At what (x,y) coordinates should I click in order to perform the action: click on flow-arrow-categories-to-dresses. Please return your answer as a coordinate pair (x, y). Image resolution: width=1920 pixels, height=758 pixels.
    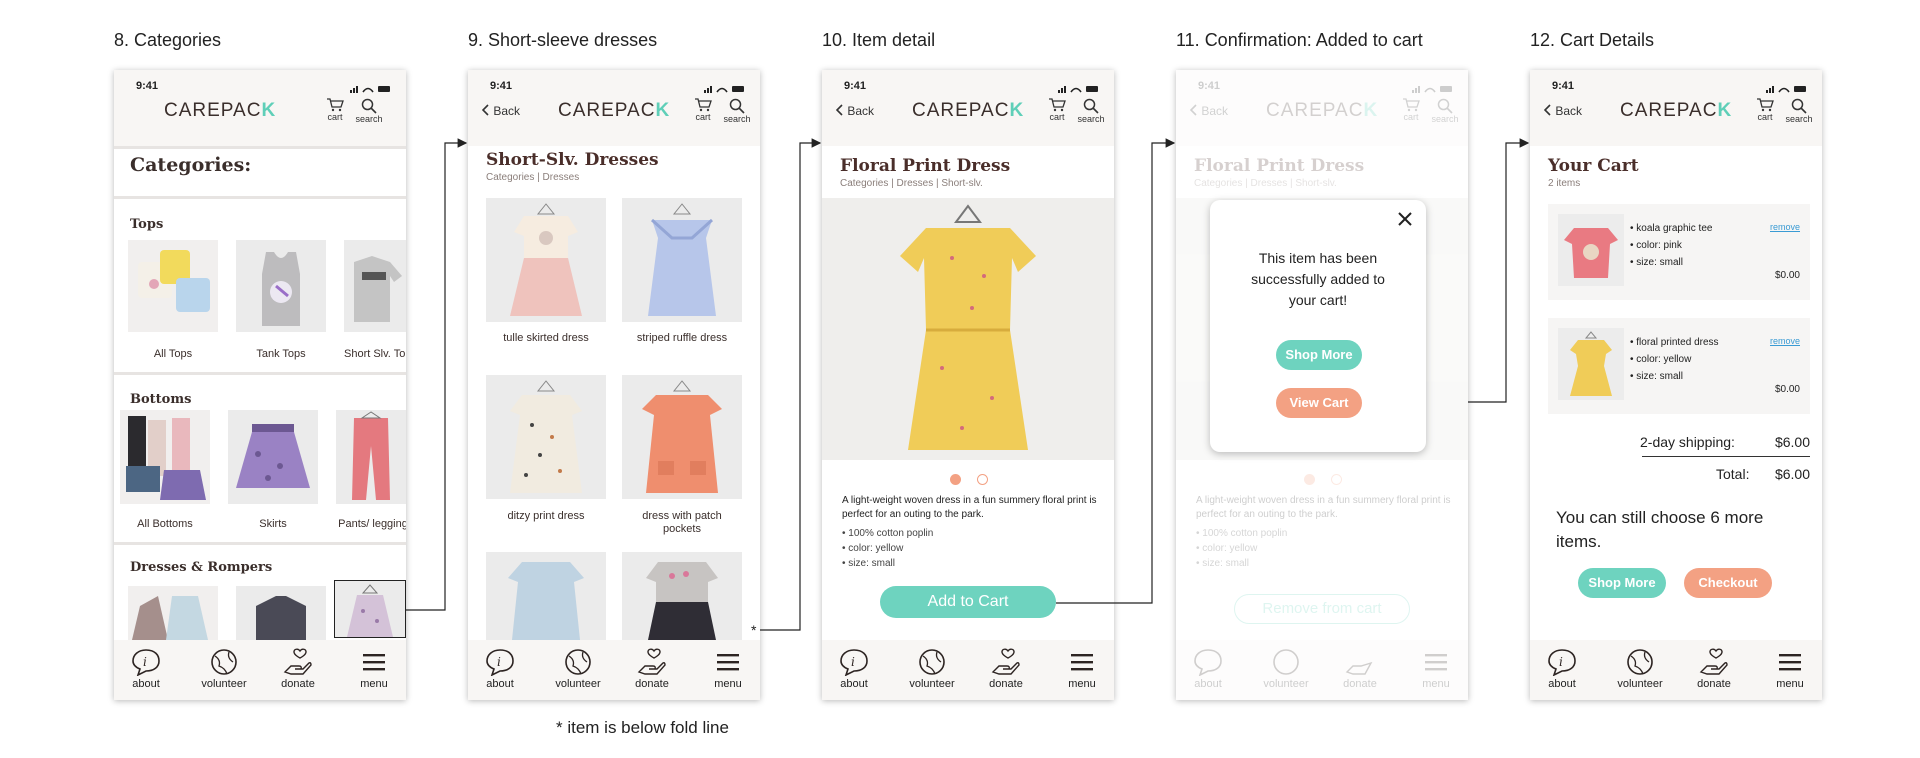
    Looking at the image, I should click on (437, 374).